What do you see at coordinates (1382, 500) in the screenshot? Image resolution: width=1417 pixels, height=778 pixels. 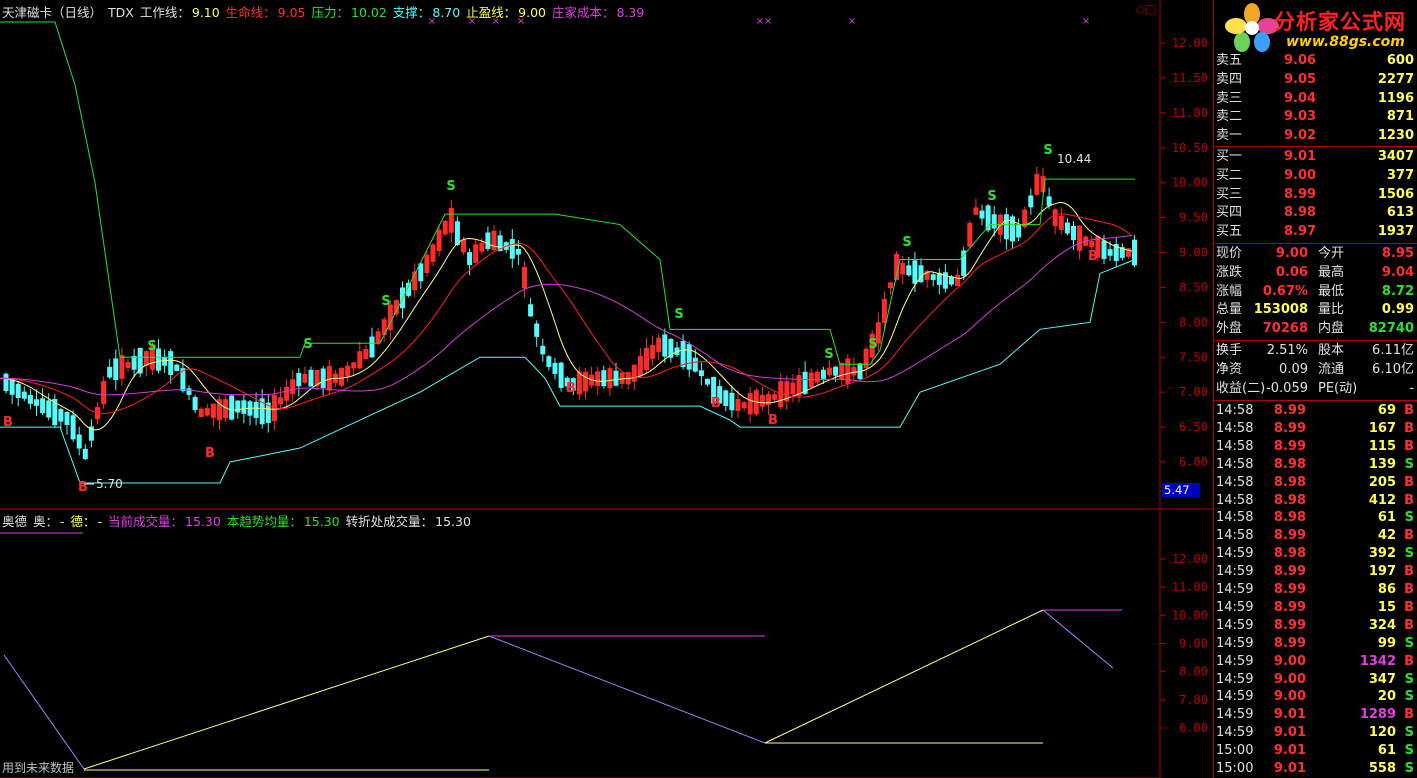 I see `tick-volume: 412` at bounding box center [1382, 500].